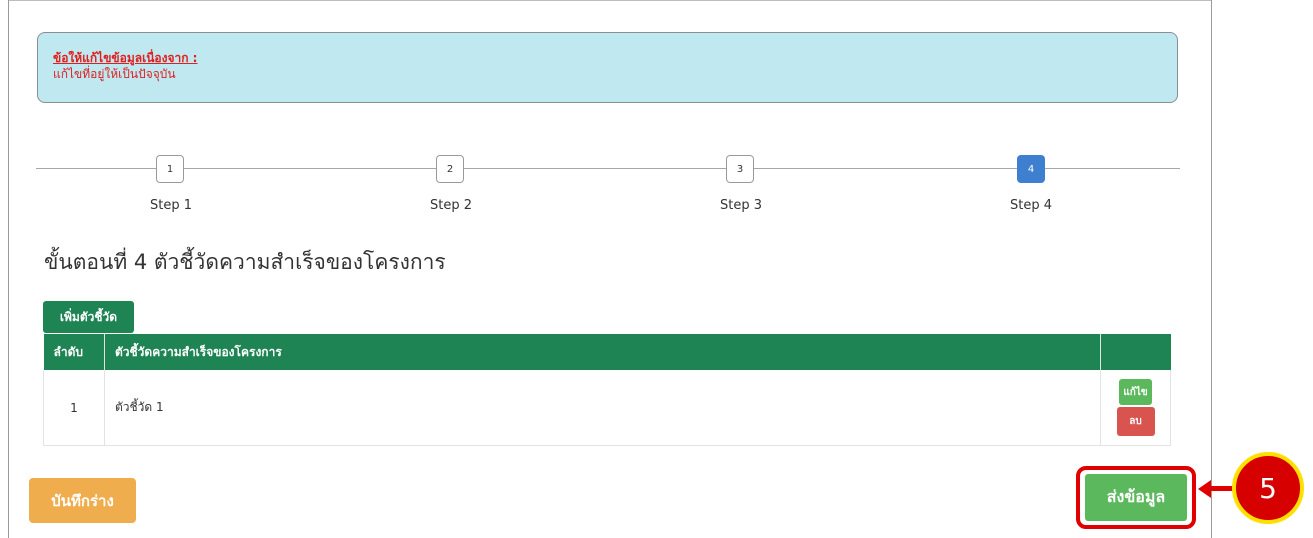  Describe the element at coordinates (1135, 421) in the screenshot. I see `delete-button: ลบ` at that location.